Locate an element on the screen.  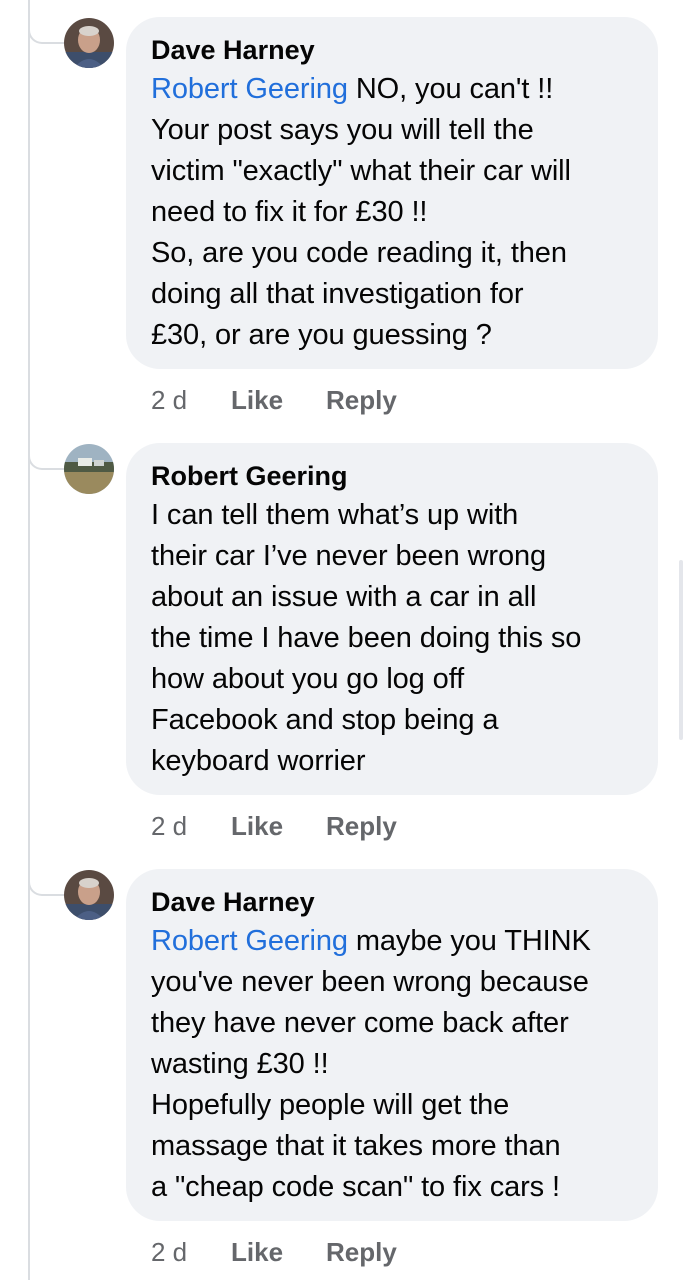
thread-line is located at coordinates (29, 640).